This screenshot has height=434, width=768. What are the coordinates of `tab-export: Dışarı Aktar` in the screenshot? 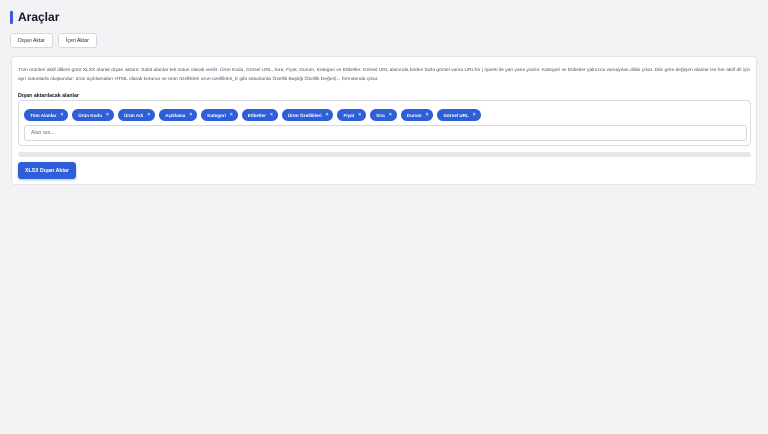 It's located at (31, 40).